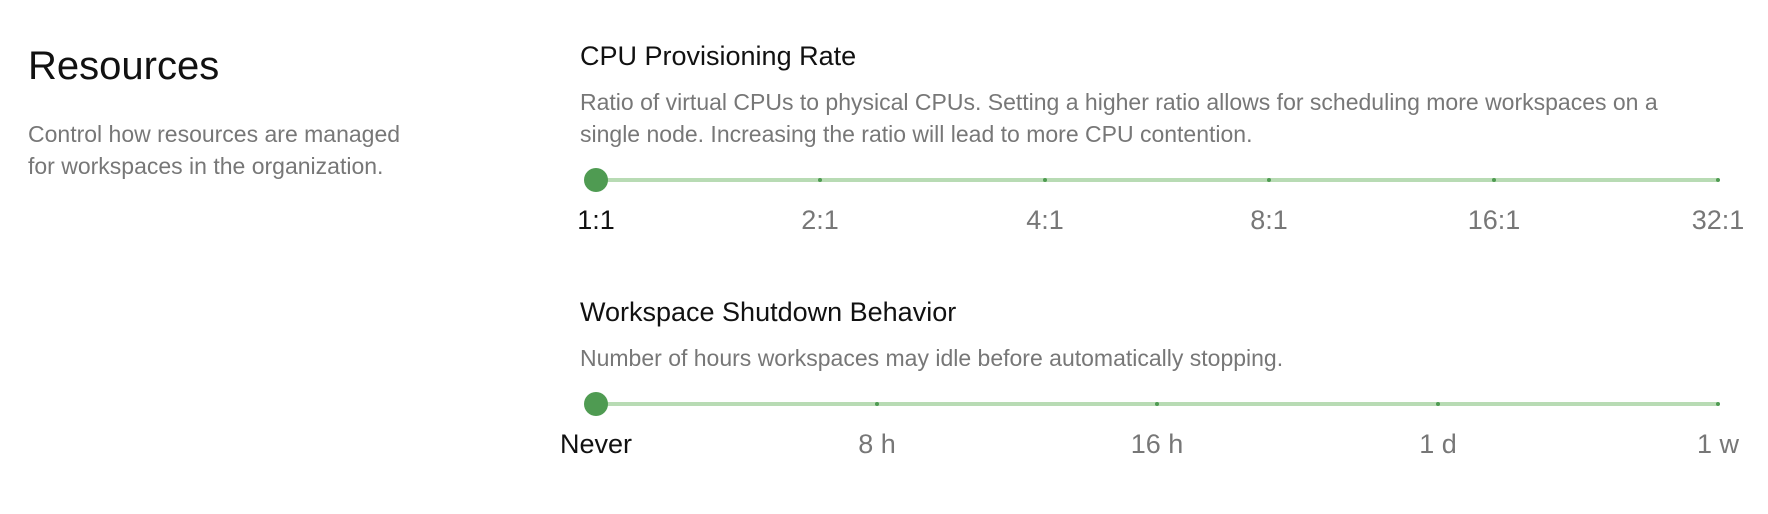  Describe the element at coordinates (1149, 424) in the screenshot. I see `shutdown-behavior-slider: Never 8 h 16 h 1 d 1 w` at that location.